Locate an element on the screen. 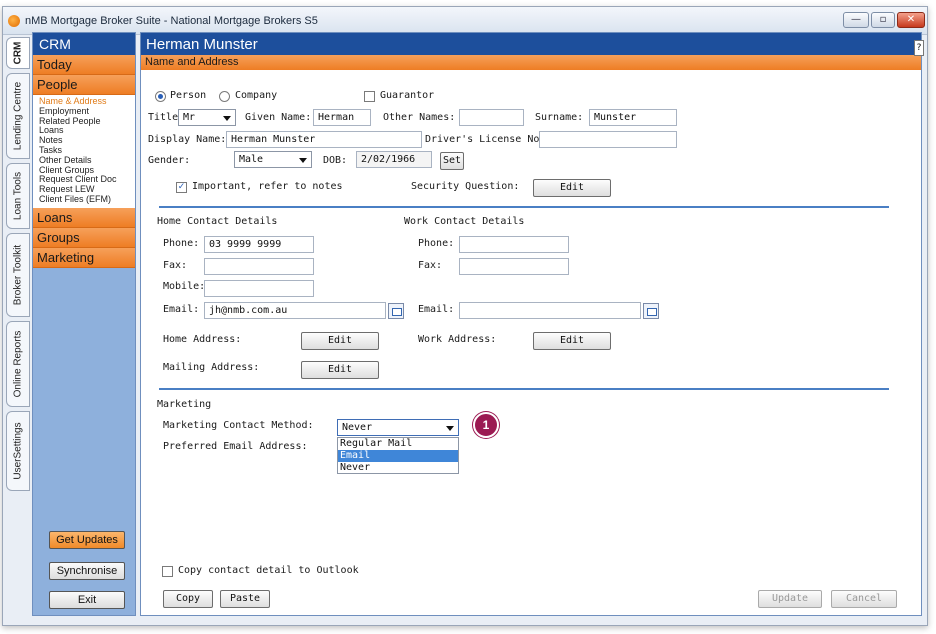 This screenshot has height=634, width=936. company-radio is located at coordinates (224, 96).